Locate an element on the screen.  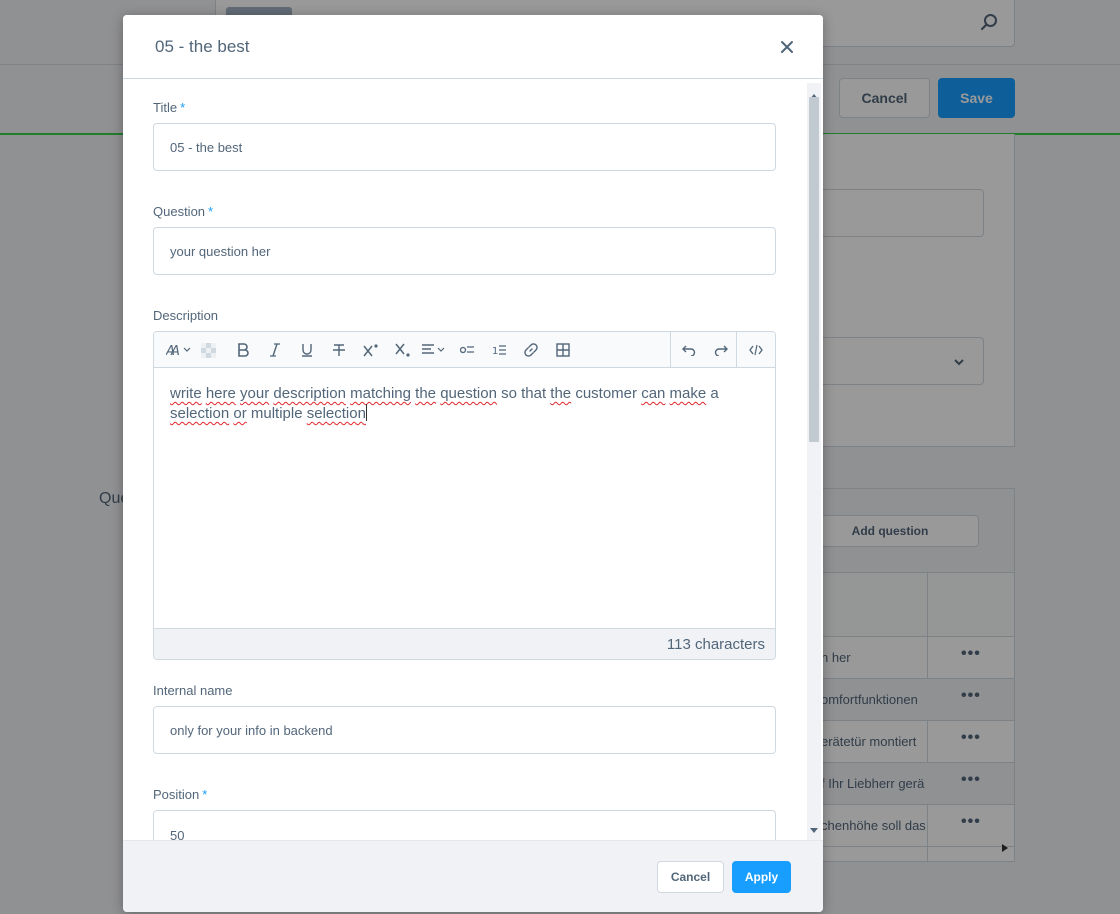
text-style-icon: AA is located at coordinates (179, 350).